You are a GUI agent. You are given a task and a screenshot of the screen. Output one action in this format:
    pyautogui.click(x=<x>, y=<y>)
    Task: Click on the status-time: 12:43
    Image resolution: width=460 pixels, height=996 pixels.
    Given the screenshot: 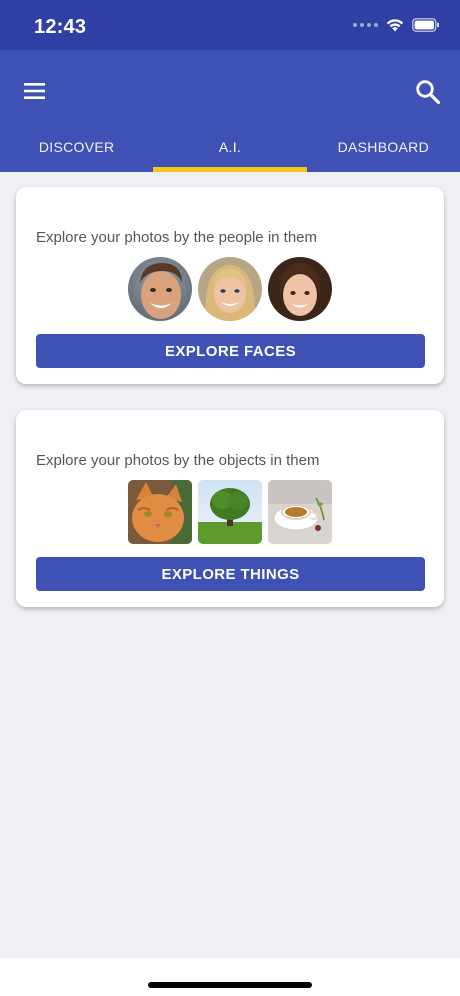 What is the action you would take?
    pyautogui.click(x=60, y=27)
    